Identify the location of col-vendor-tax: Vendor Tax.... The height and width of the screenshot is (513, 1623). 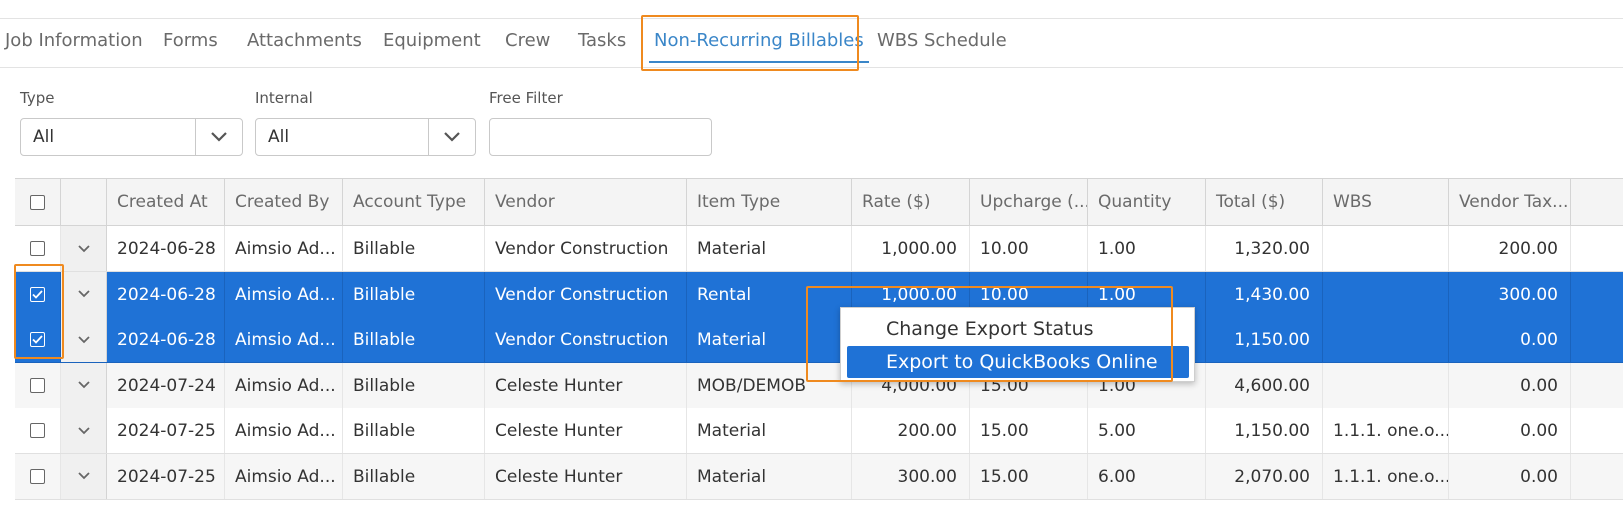
(1510, 202).